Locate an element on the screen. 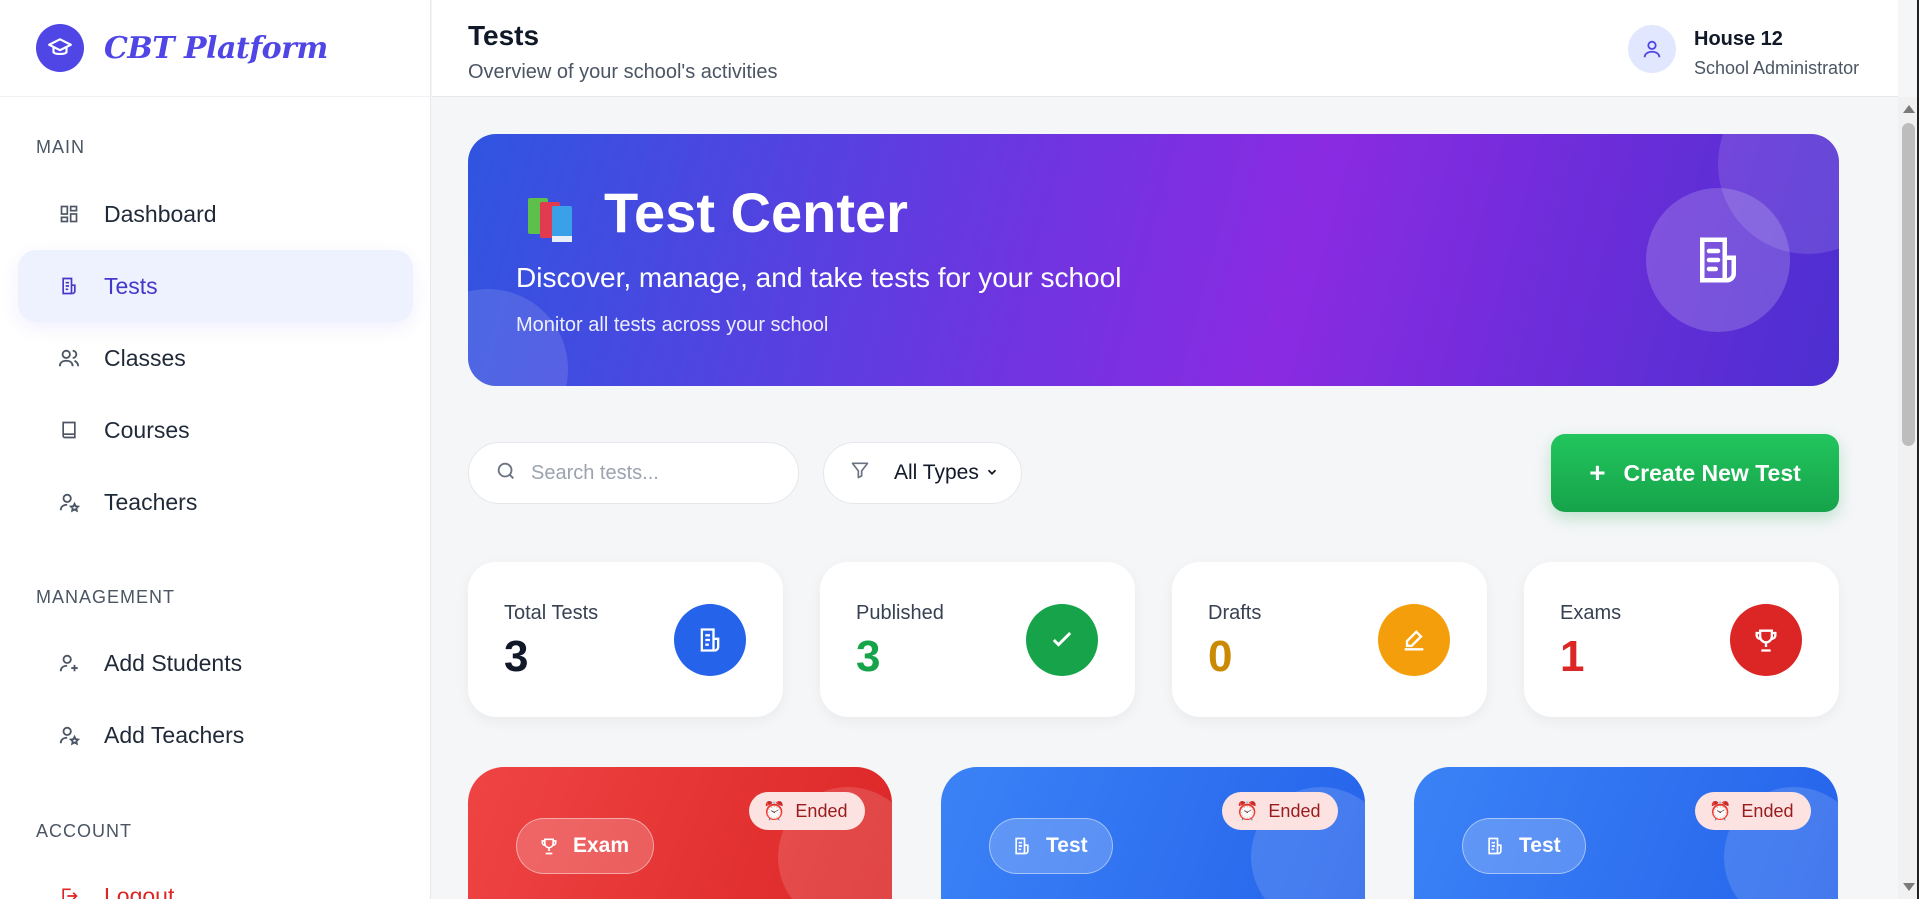 This screenshot has height=899, width=1919. section-title-main: MAIN is located at coordinates (60, 147).